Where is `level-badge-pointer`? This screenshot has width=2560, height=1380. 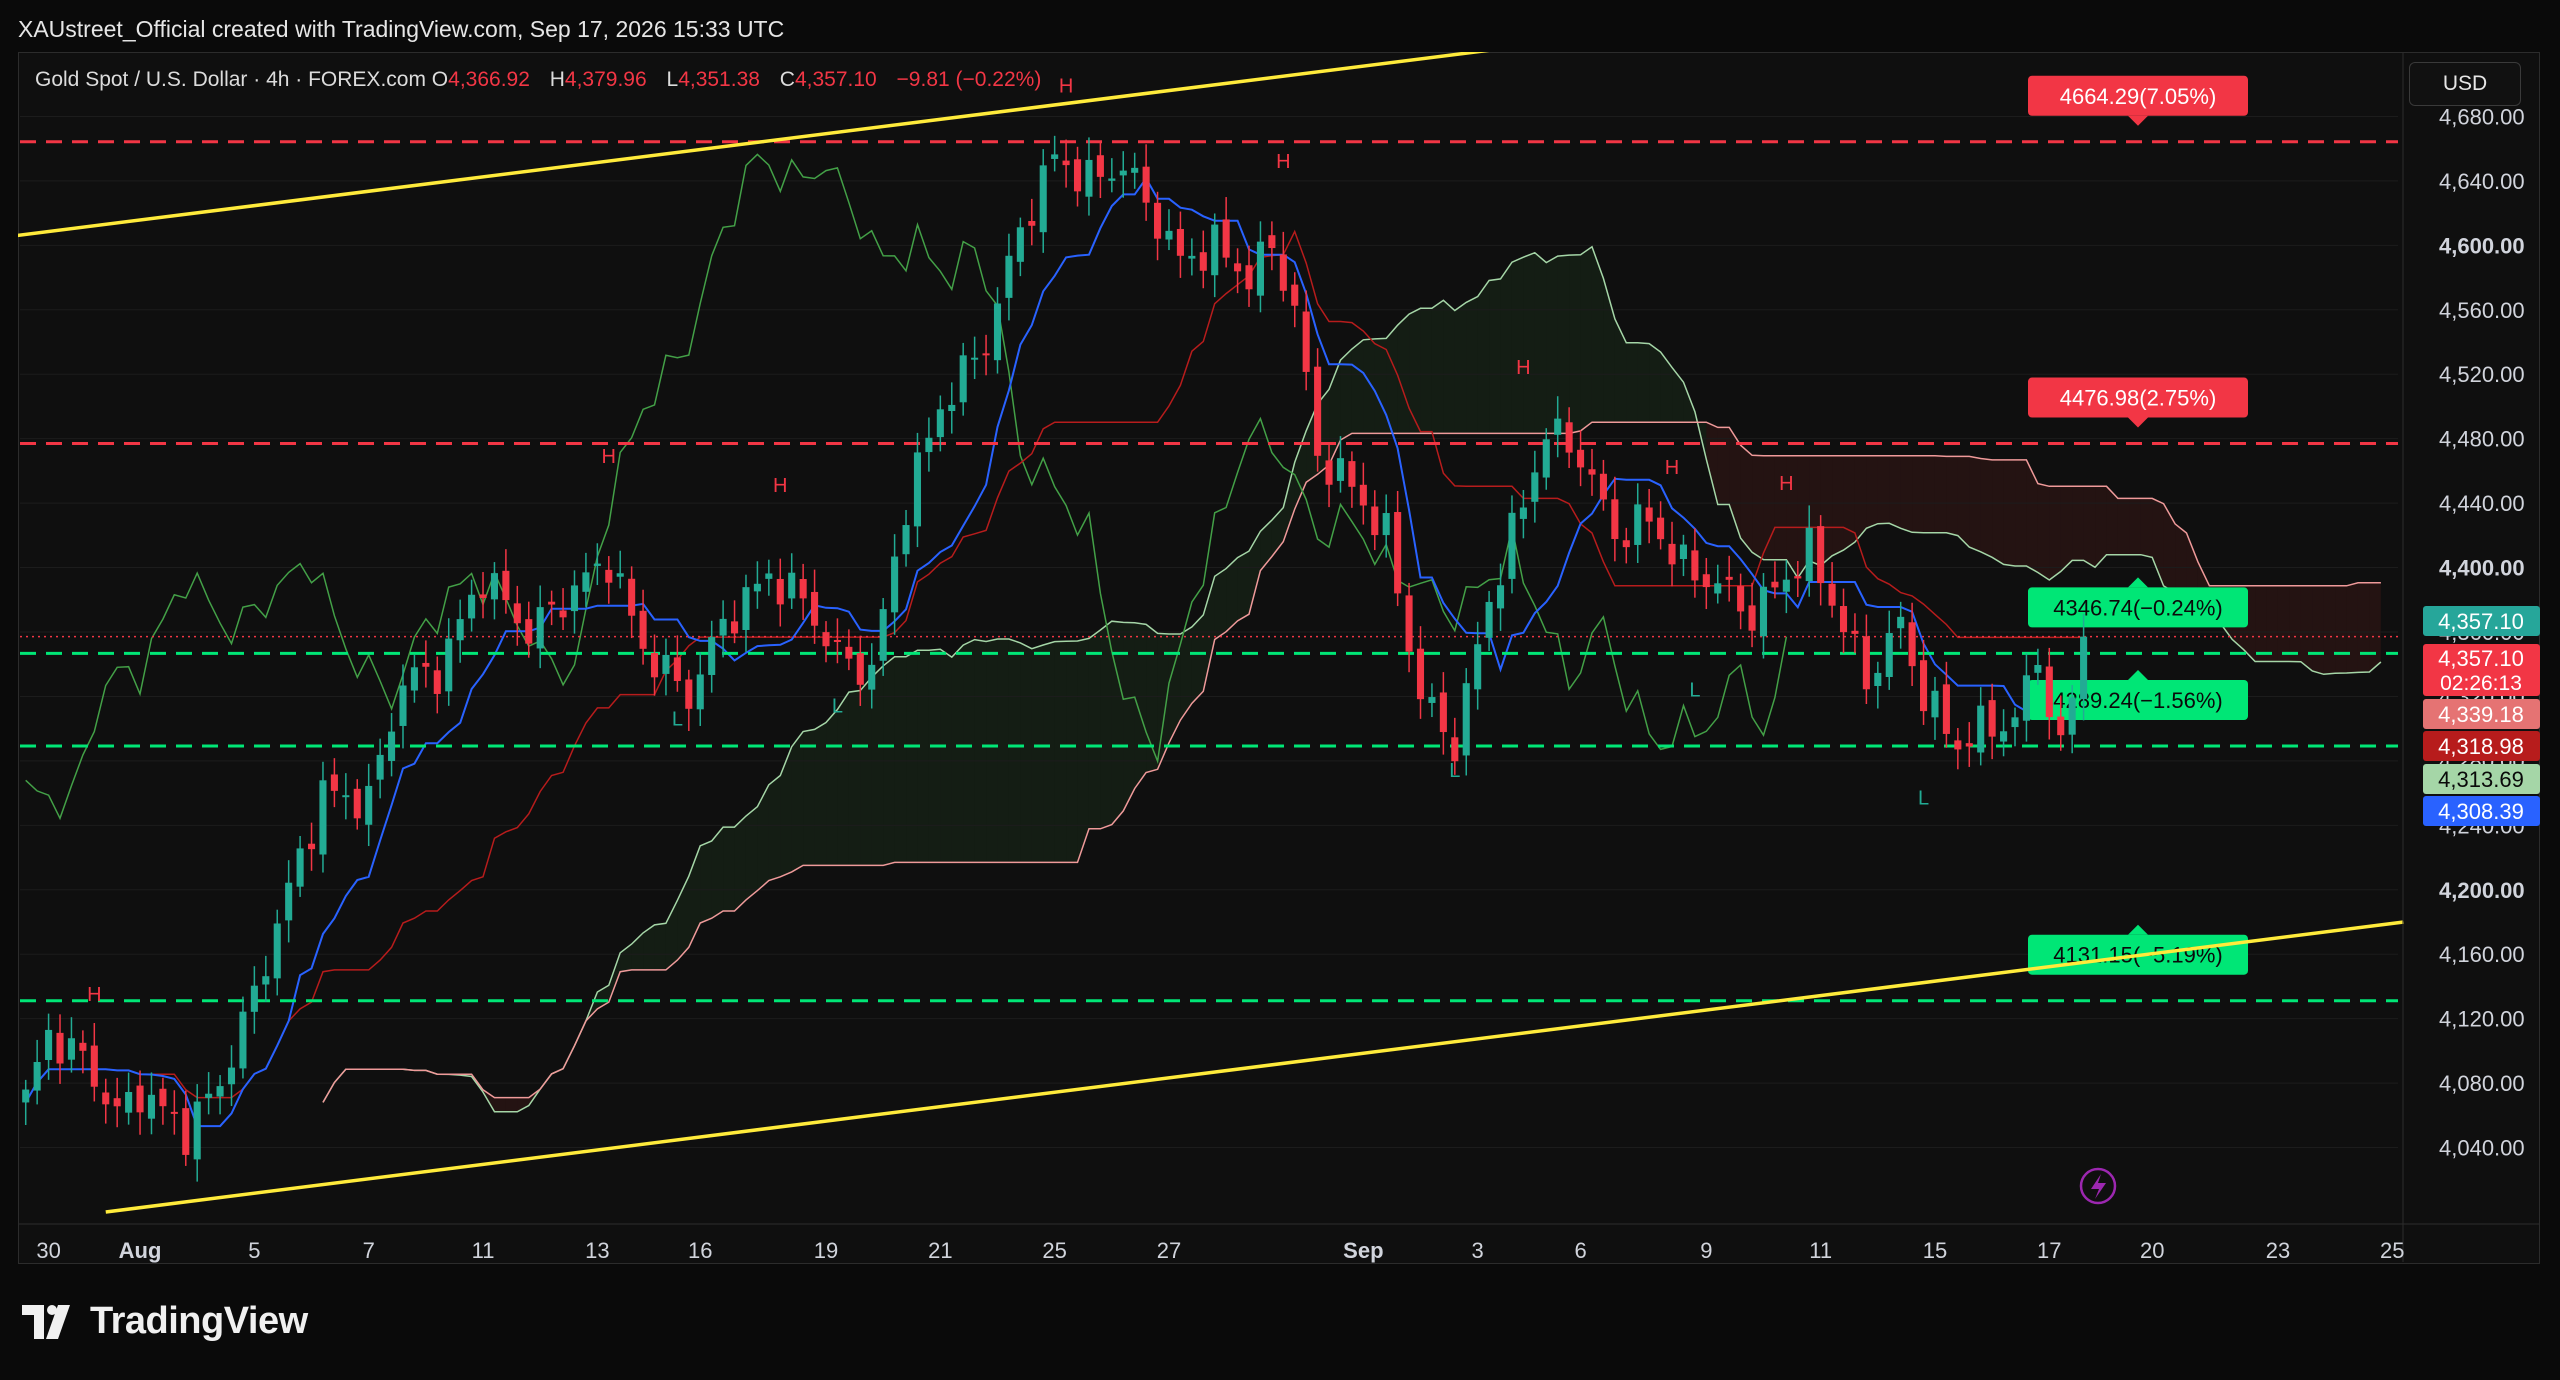
level-badge-pointer is located at coordinates (2138, 422).